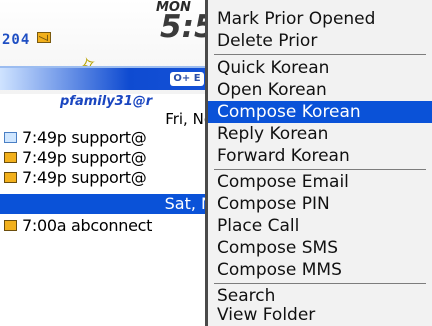 Image resolution: width=432 pixels, height=326 pixels. What do you see at coordinates (320, 41) in the screenshot?
I see `menu-item-delete-prior: Delete Prior` at bounding box center [320, 41].